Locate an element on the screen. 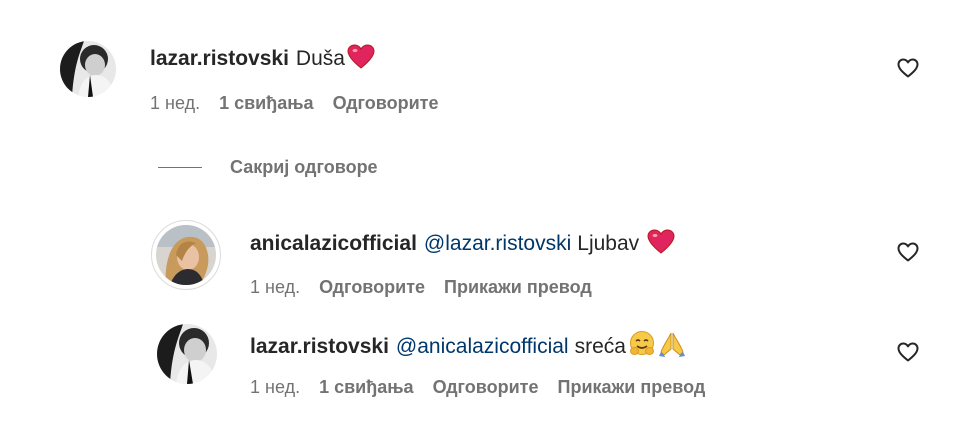 The image size is (959, 426). mention-link: @anicalazicofficial is located at coordinates (482, 346).